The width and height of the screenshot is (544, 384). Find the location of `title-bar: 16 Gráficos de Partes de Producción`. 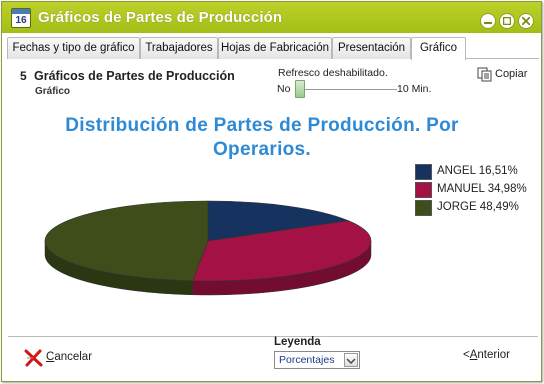

title-bar: 16 Gráficos de Partes de Producción is located at coordinates (271, 17).